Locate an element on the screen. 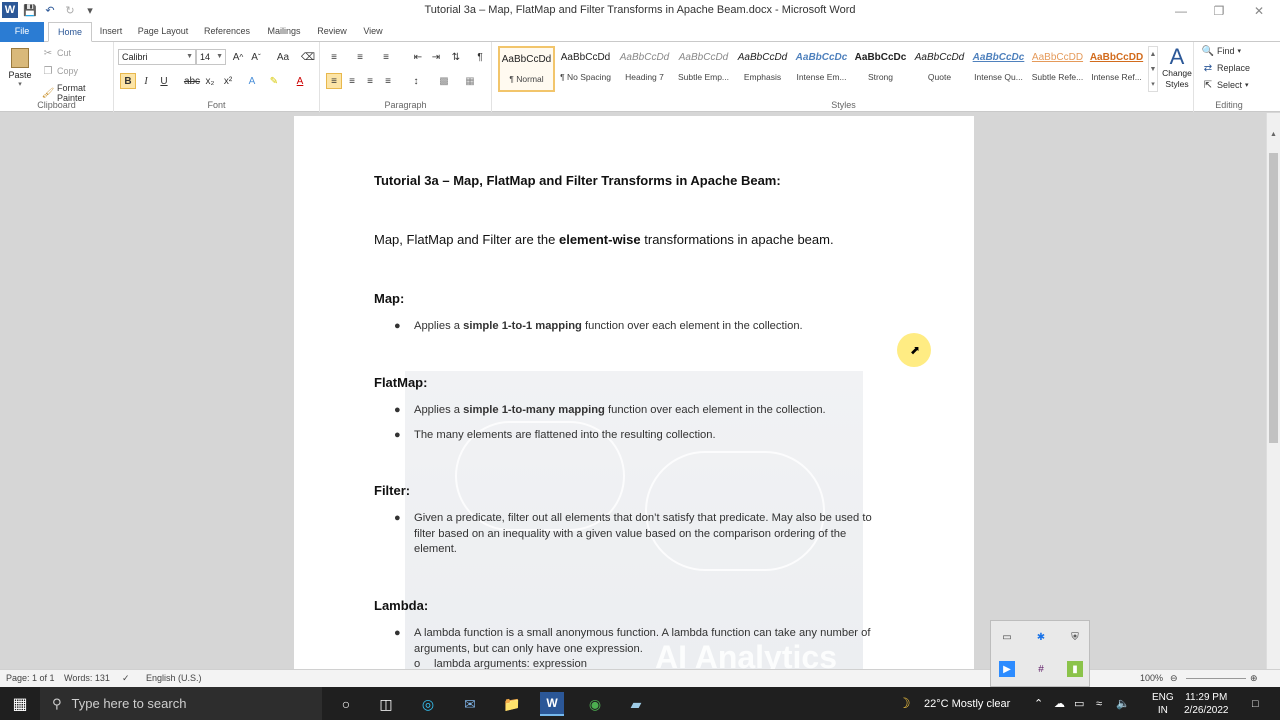 The image size is (1280, 720). style-heading-7: AaBbCcDd Heading 7 is located at coordinates (644, 69).